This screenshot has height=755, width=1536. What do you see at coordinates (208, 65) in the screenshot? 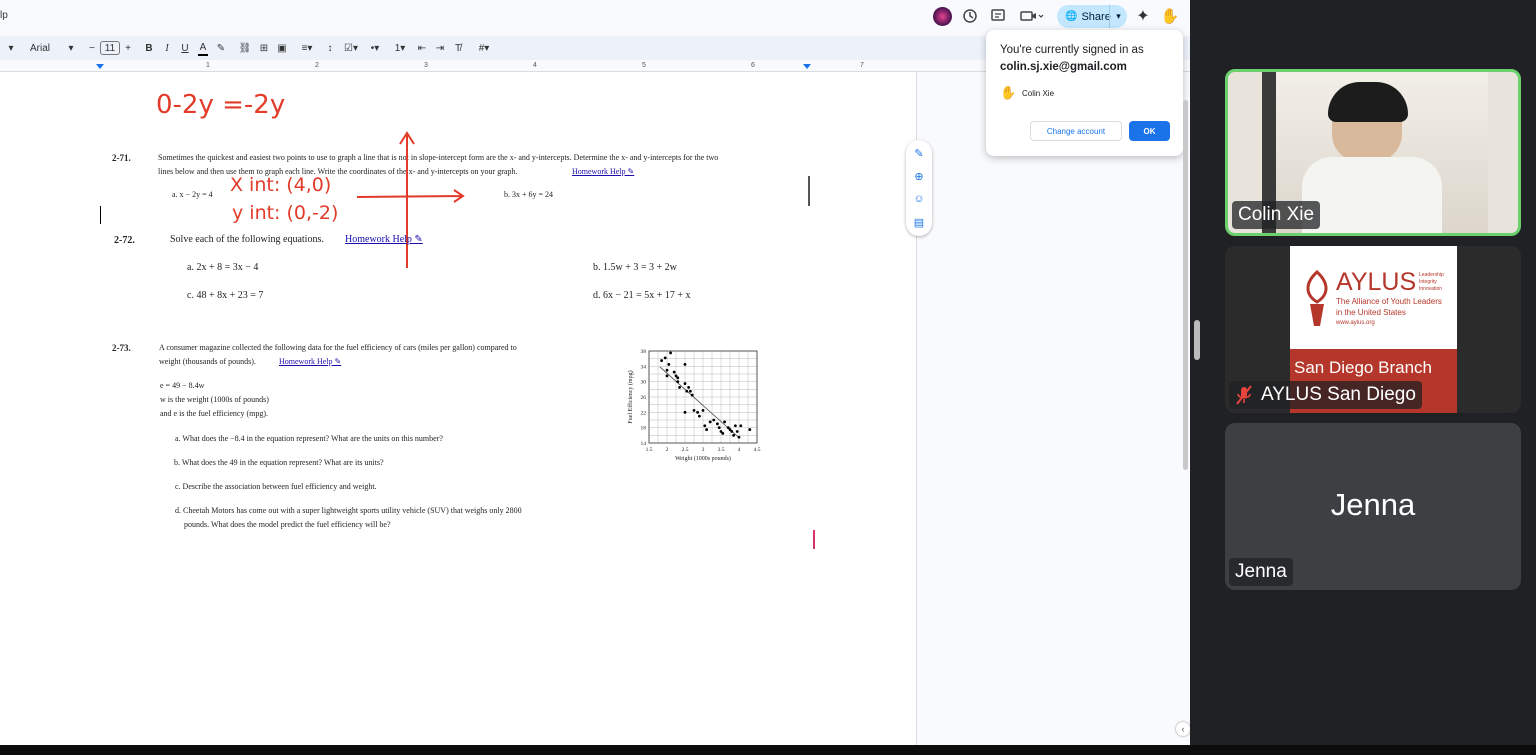
I see `ruler-number: 1` at bounding box center [208, 65].